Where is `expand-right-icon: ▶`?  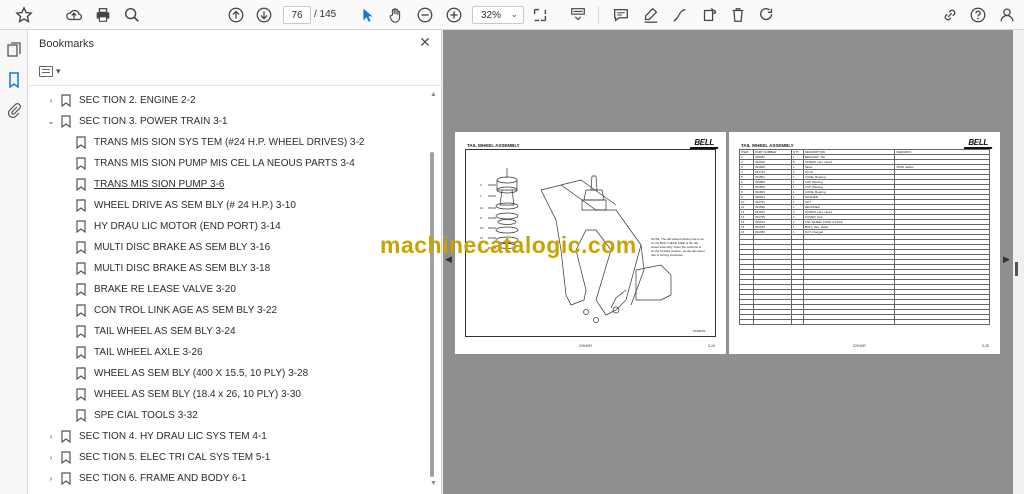 expand-right-icon: ▶ is located at coordinates (1006, 259).